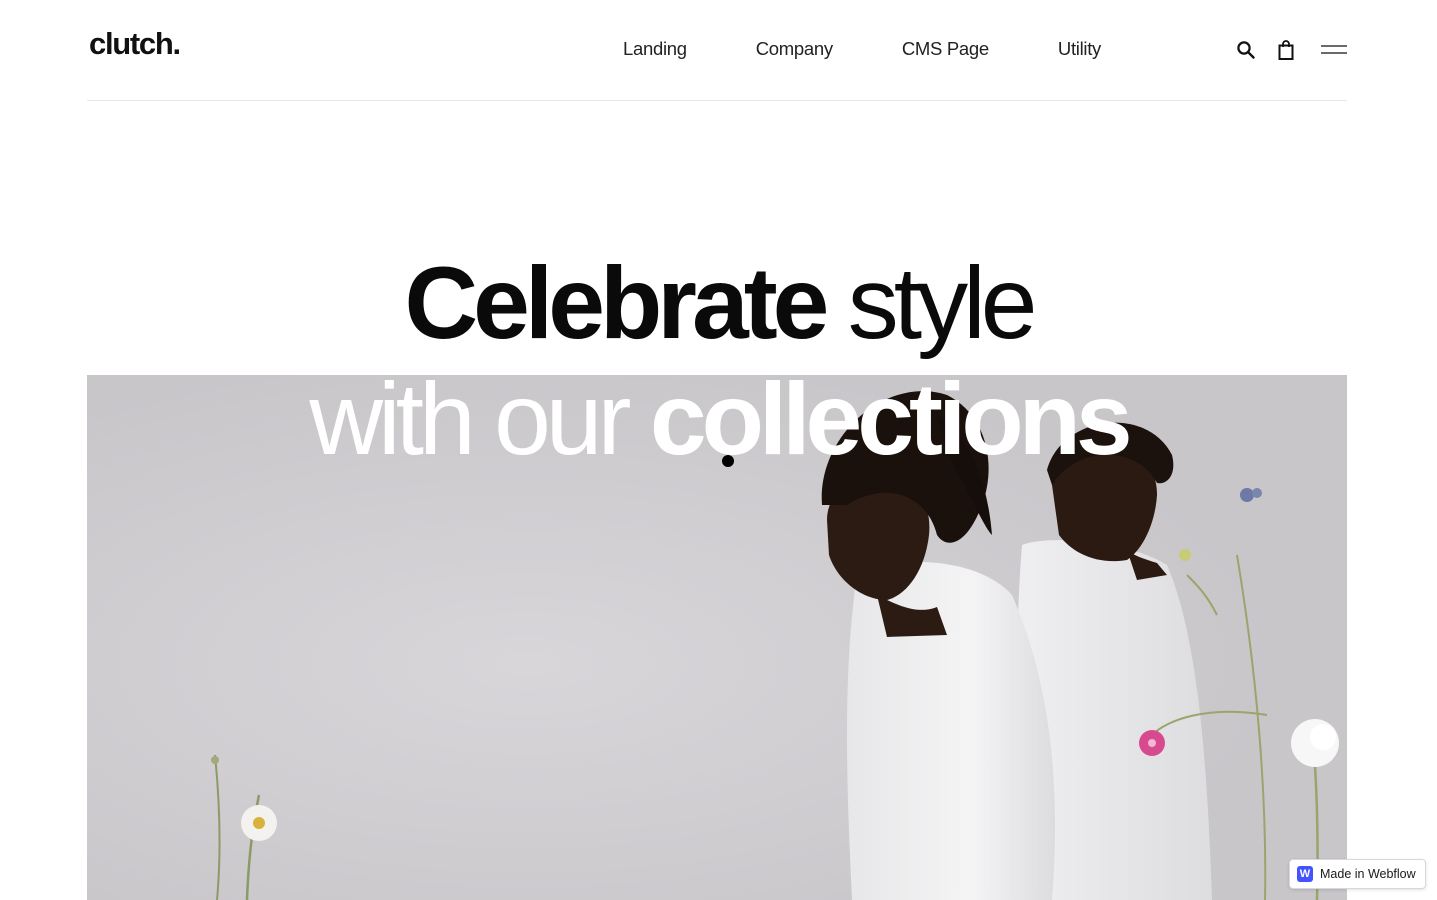  Describe the element at coordinates (718, 426) in the screenshot. I see `headline-line-2: with our collections` at that location.